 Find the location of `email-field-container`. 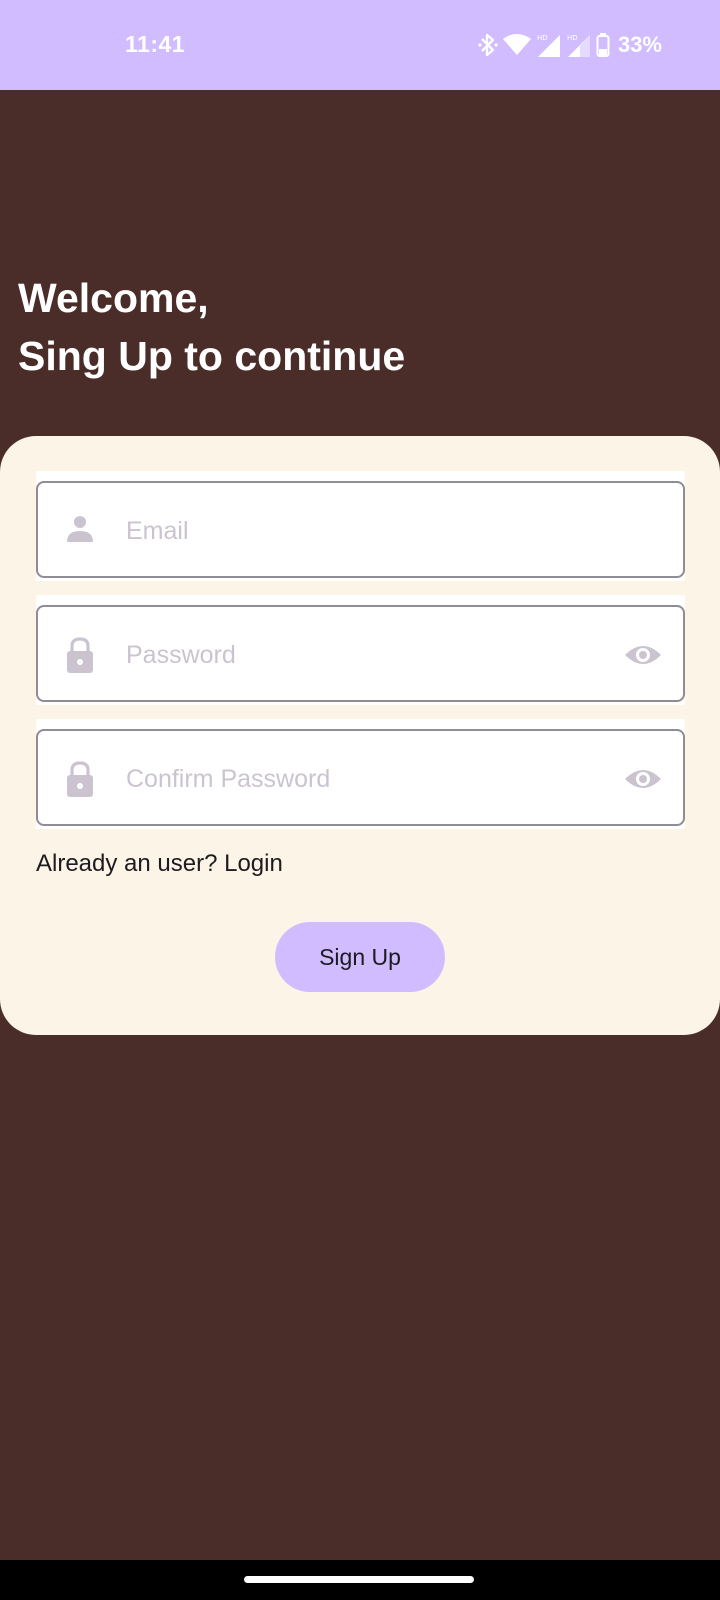

email-field-container is located at coordinates (360, 526).